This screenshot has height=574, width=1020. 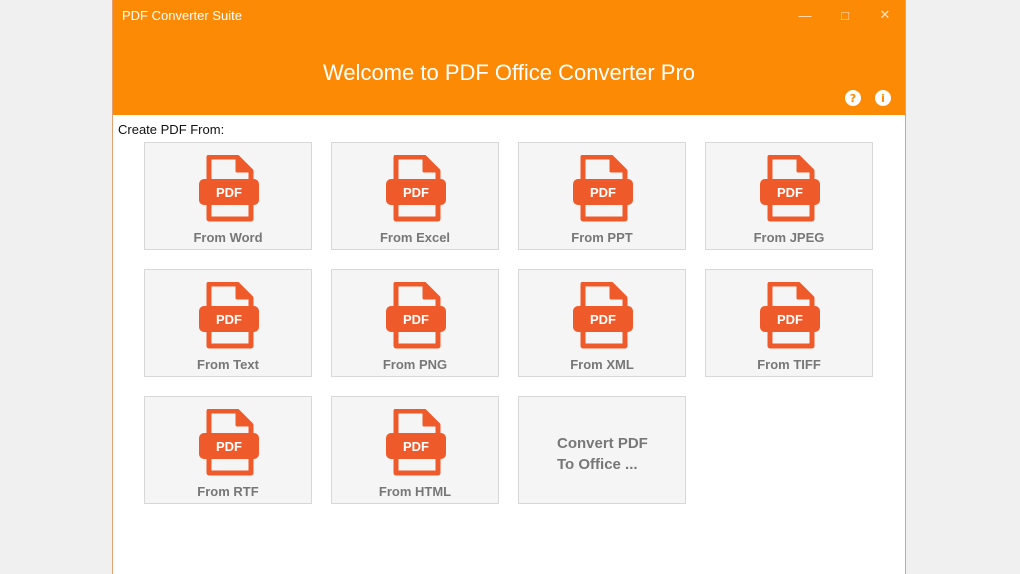 I want to click on tile-from-jpeg: PDF From JPEG, so click(x=789, y=196).